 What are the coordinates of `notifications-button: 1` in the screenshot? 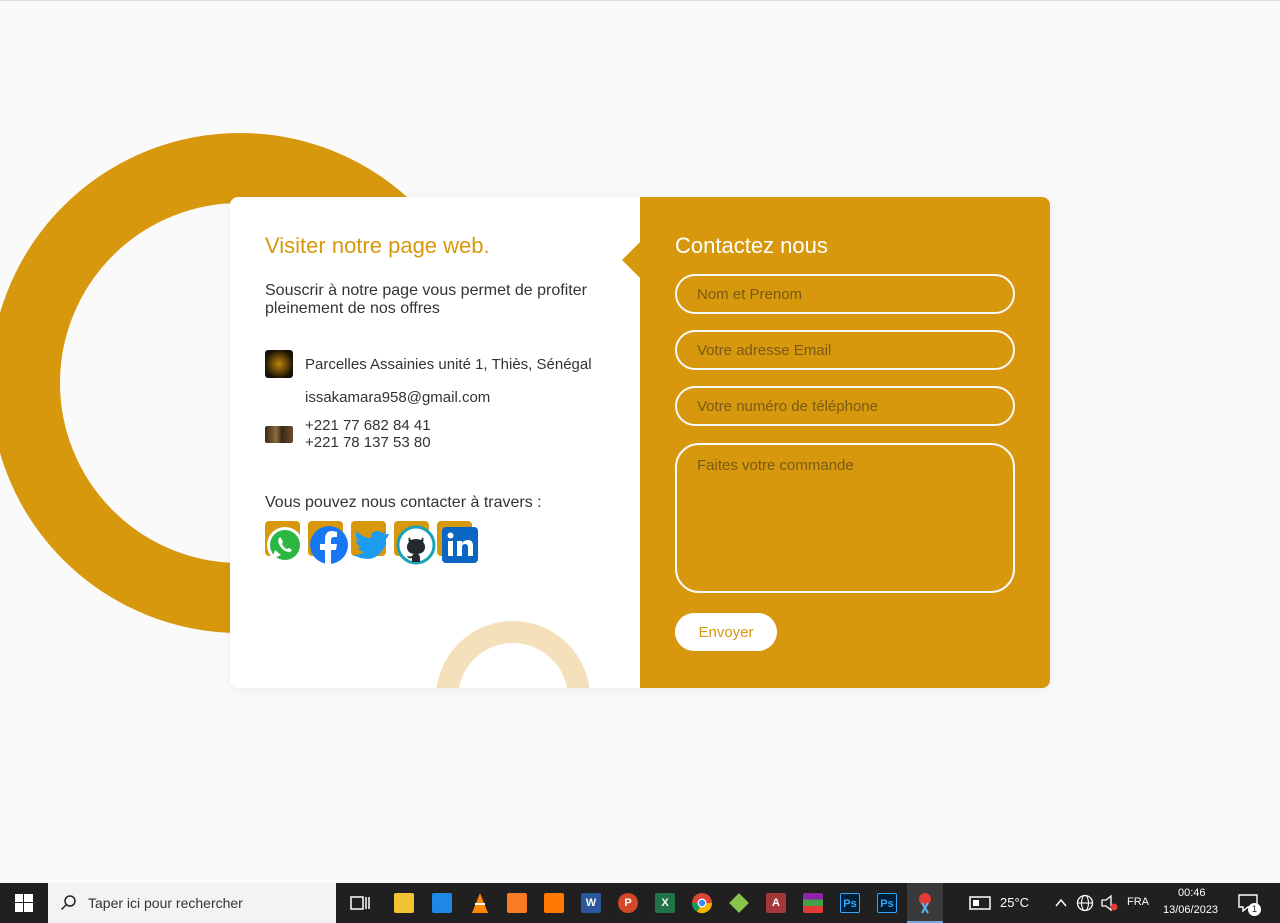 It's located at (1248, 903).